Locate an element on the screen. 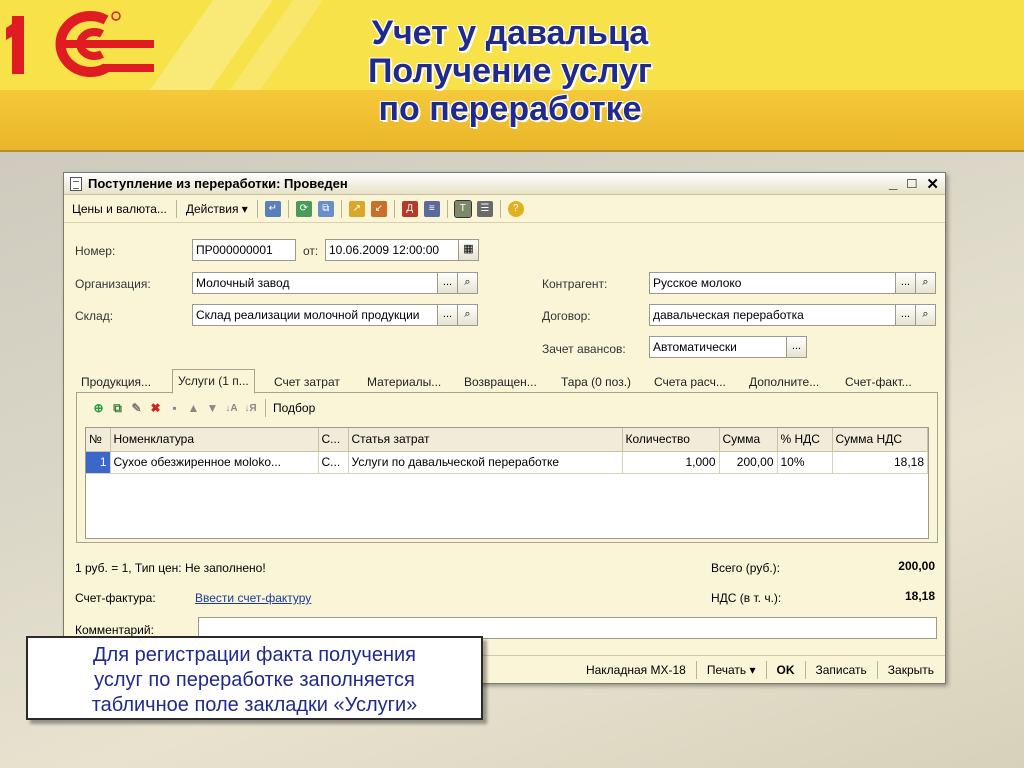 This screenshot has width=1024, height=768. column-header-cost-item: Статья затрат is located at coordinates (485, 440).